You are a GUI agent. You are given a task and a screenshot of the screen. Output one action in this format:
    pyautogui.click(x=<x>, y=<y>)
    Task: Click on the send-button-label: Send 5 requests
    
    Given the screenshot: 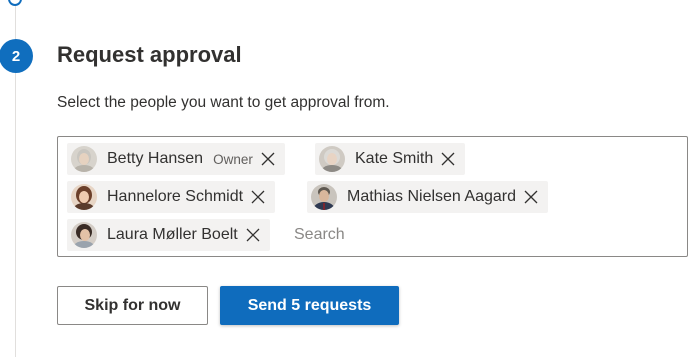 What is the action you would take?
    pyautogui.click(x=309, y=305)
    